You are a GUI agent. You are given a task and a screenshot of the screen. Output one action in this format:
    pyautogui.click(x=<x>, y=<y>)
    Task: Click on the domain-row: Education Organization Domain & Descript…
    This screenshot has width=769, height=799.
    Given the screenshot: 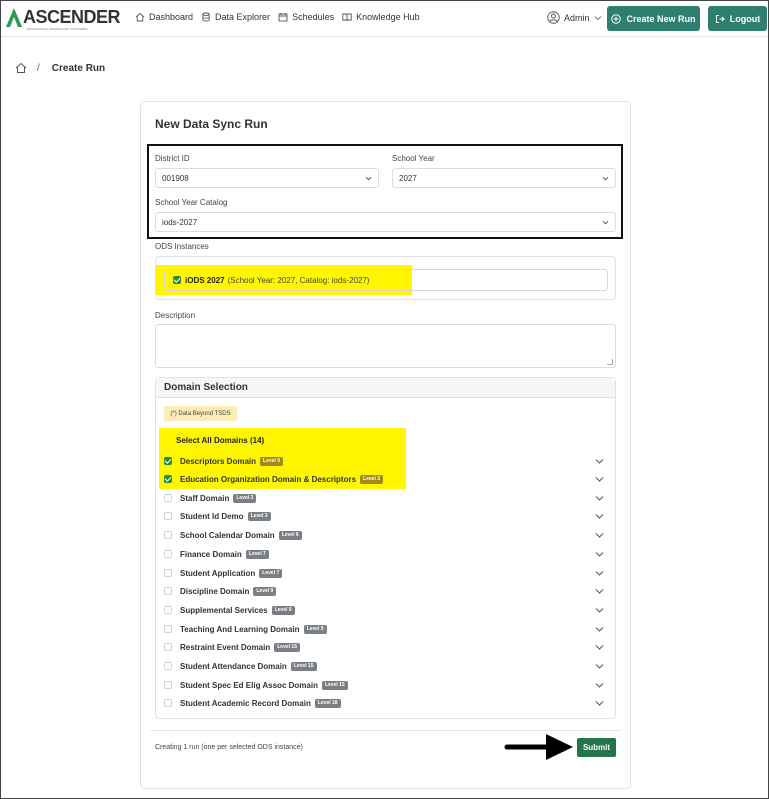 What is the action you would take?
    pyautogui.click(x=384, y=479)
    